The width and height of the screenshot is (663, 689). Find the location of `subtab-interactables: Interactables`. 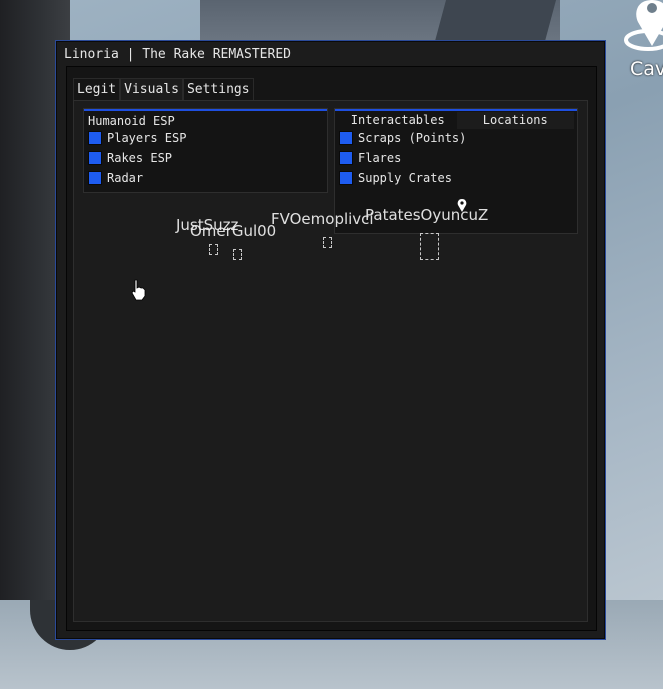

subtab-interactables: Interactables is located at coordinates (398, 120).